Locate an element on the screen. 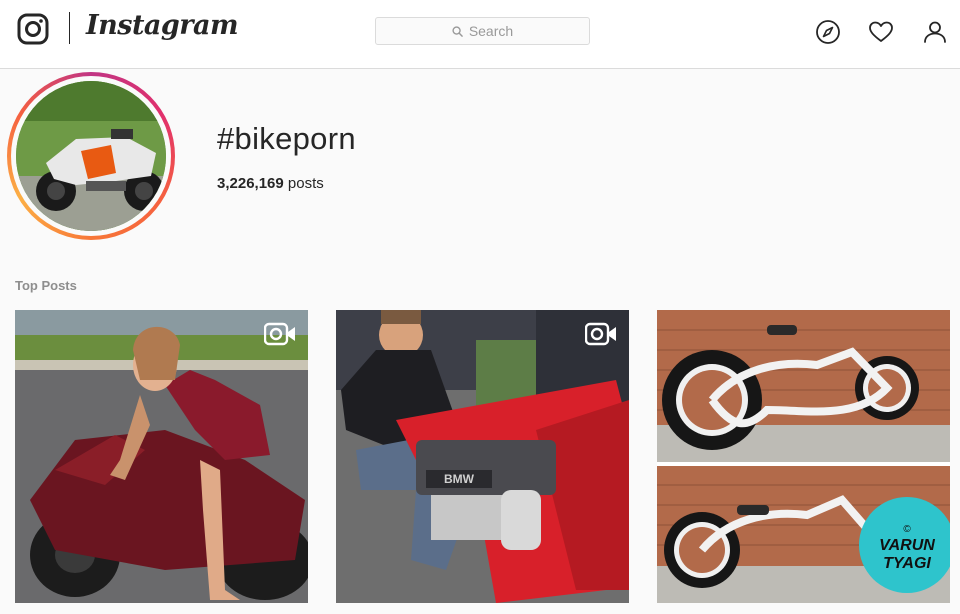 The width and height of the screenshot is (960, 614). post-thumbnail is located at coordinates (161, 456).